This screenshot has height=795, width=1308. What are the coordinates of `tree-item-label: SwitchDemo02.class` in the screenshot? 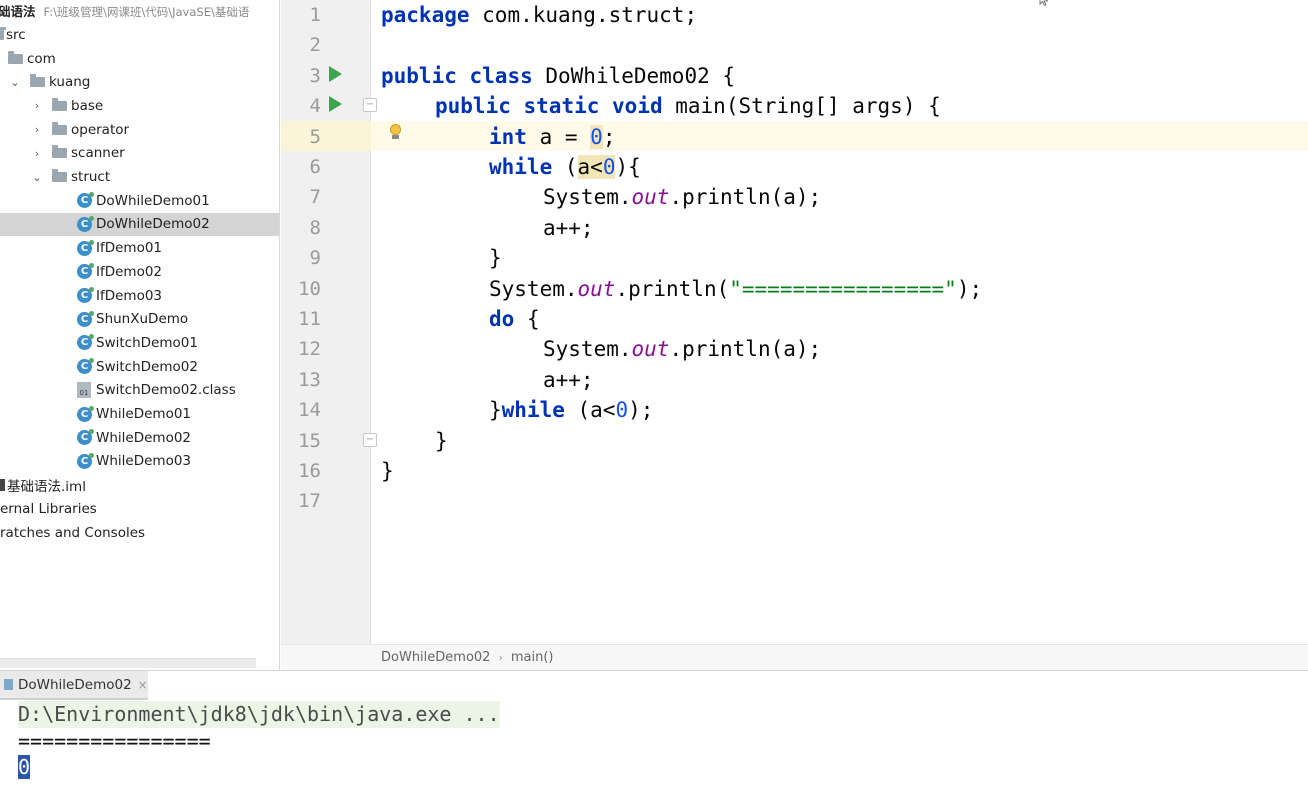 It's located at (166, 390).